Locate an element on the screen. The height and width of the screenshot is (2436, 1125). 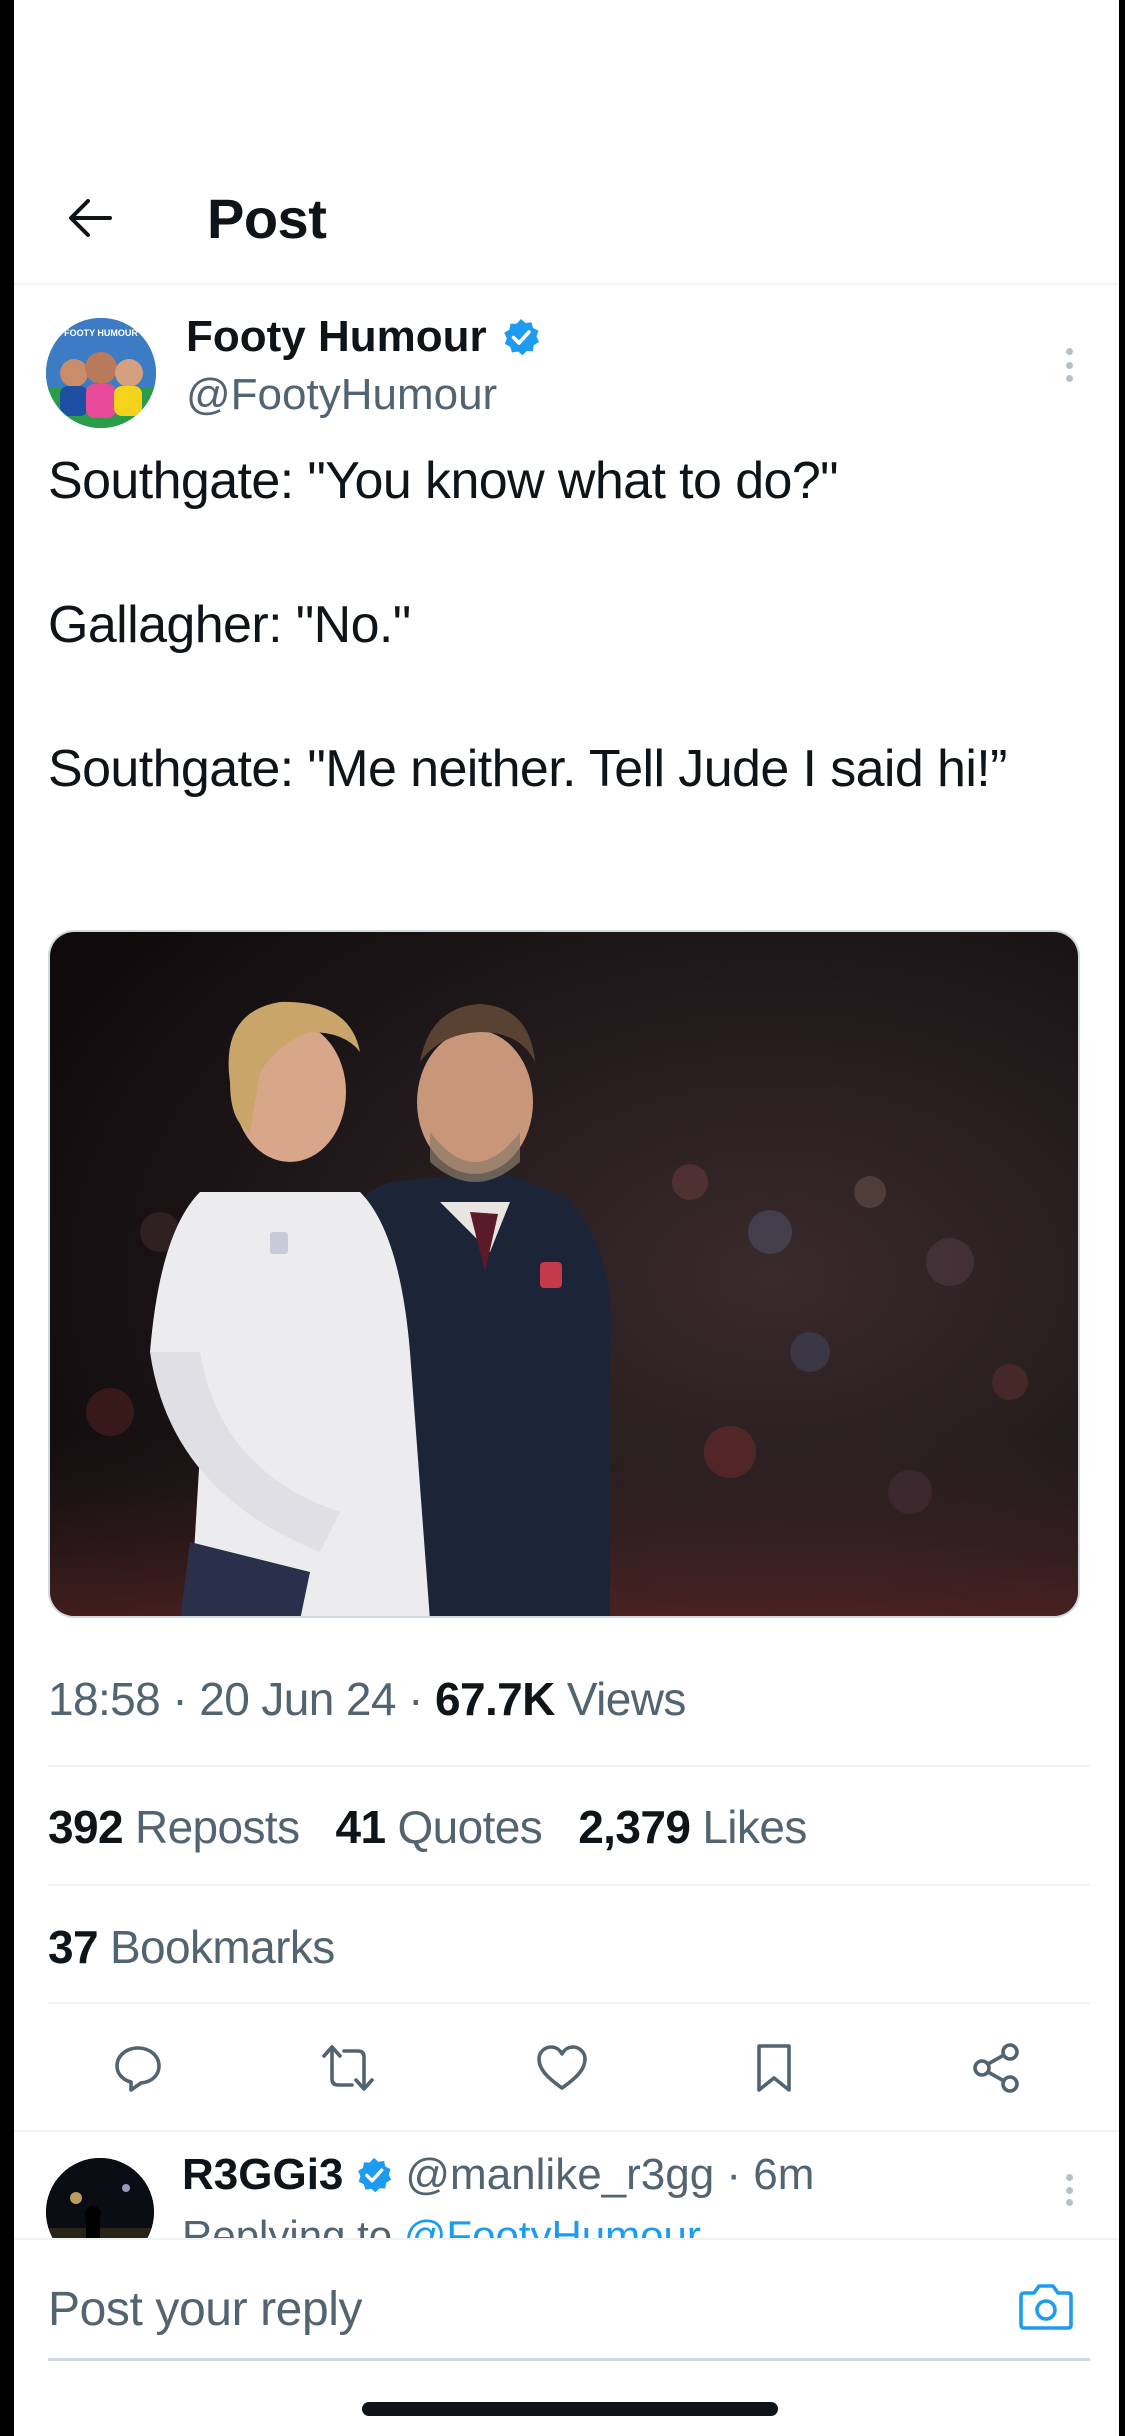
reply-more-options-button is located at coordinates (1069, 2190).